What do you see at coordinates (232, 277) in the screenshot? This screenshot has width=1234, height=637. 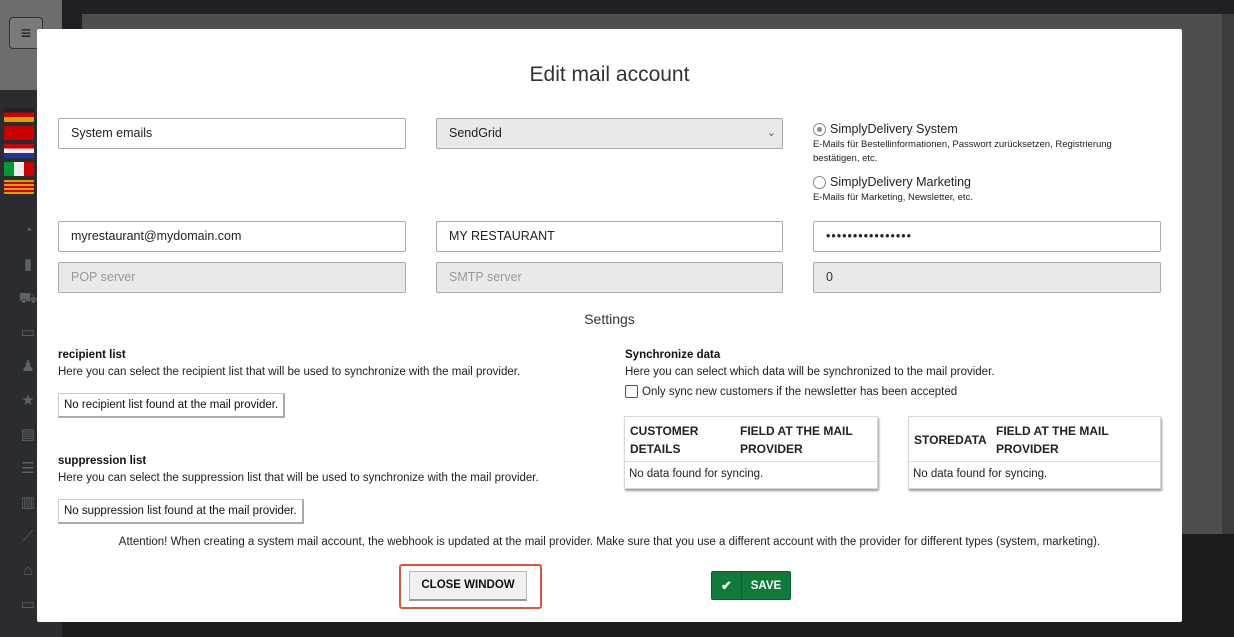 I see `pop-server-input: POP server` at bounding box center [232, 277].